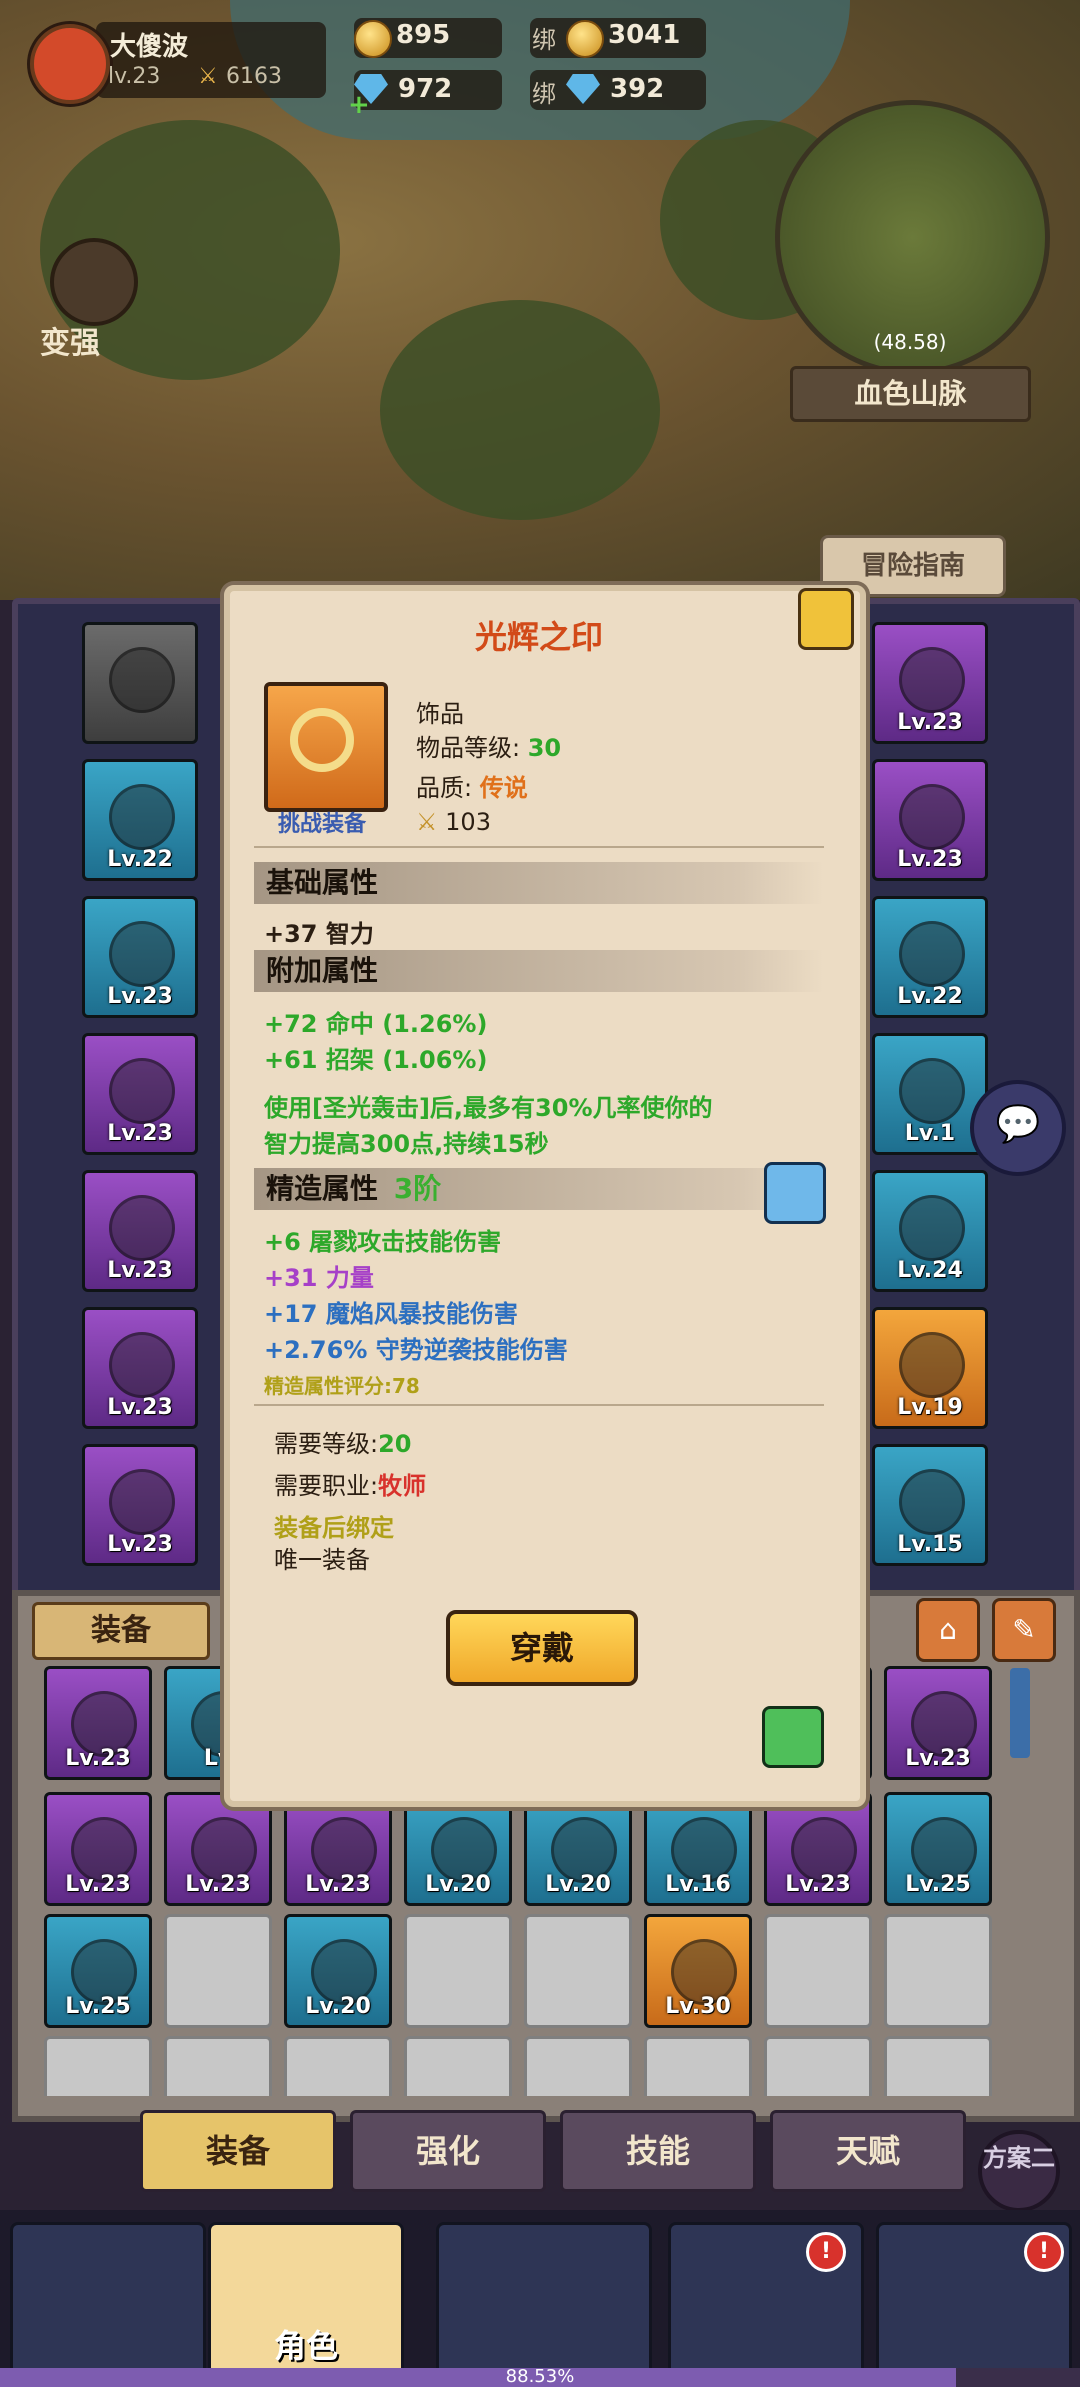 This screenshot has width=1080, height=2387. What do you see at coordinates (544, 748) in the screenshot?
I see `item-level-value: 30` at bounding box center [544, 748].